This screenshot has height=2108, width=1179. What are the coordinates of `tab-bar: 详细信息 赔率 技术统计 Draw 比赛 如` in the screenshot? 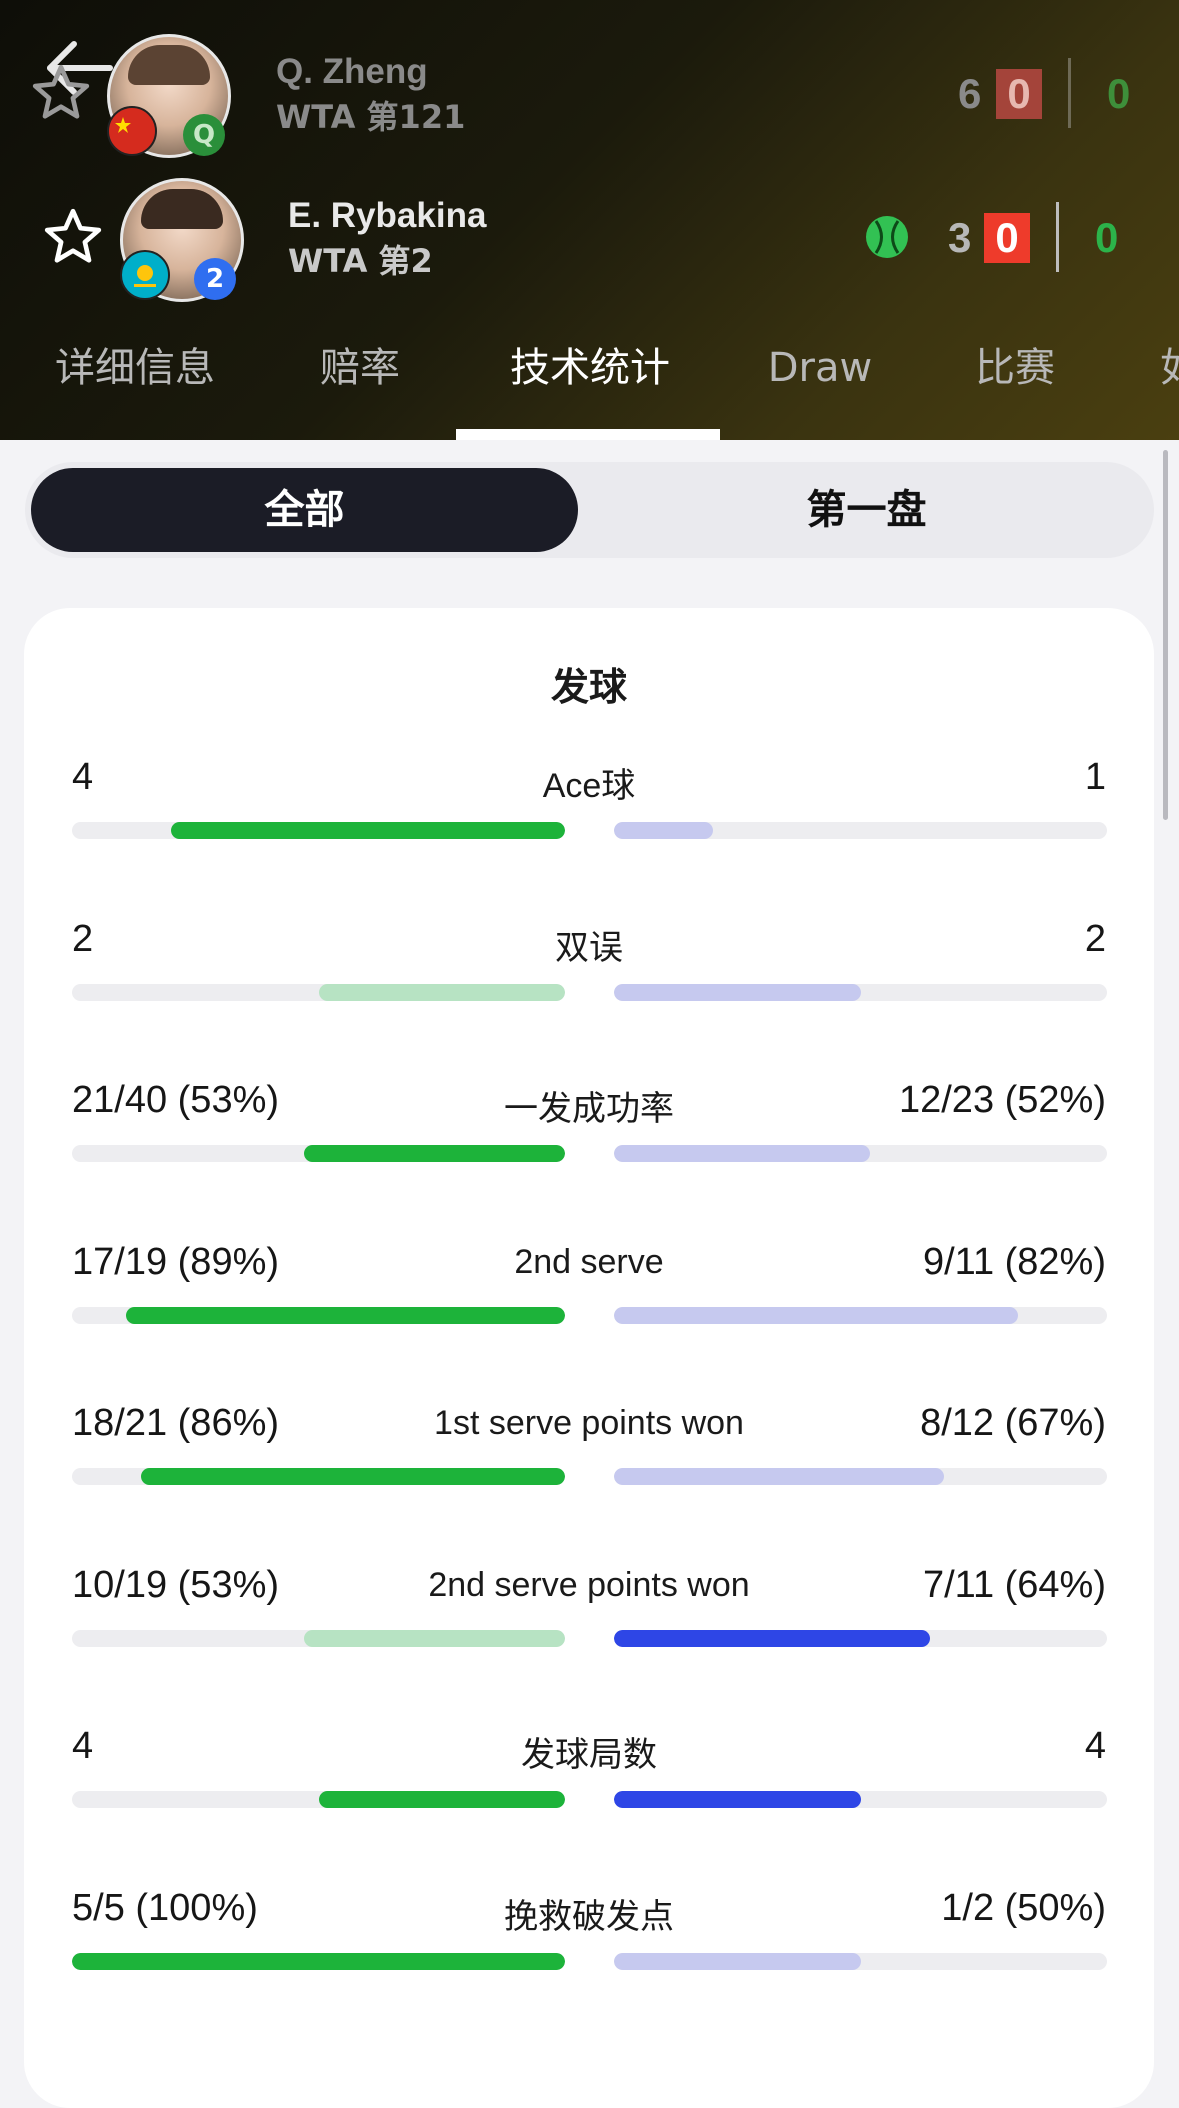 It's located at (589, 385).